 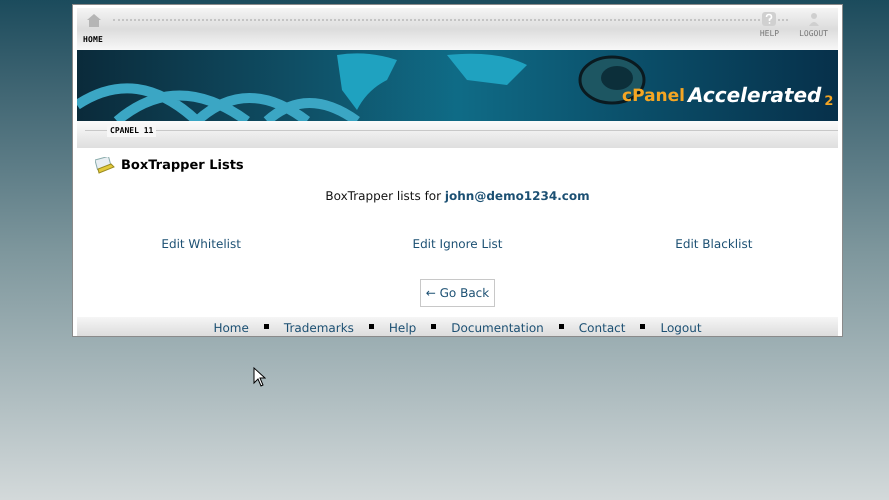 I want to click on edit-list-link: Edit Blacklist, so click(x=713, y=243).